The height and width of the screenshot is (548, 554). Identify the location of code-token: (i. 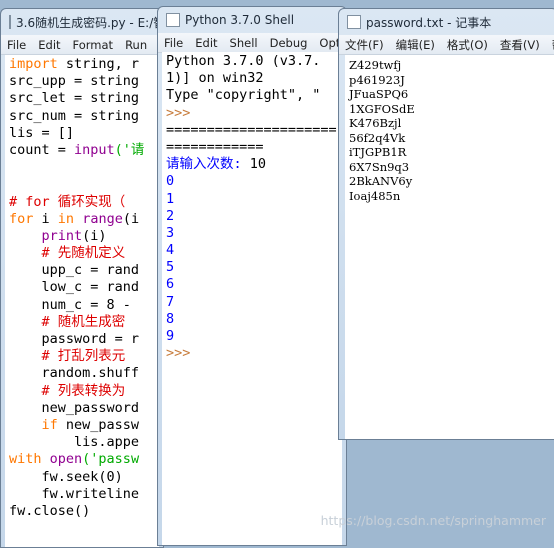
(131, 218).